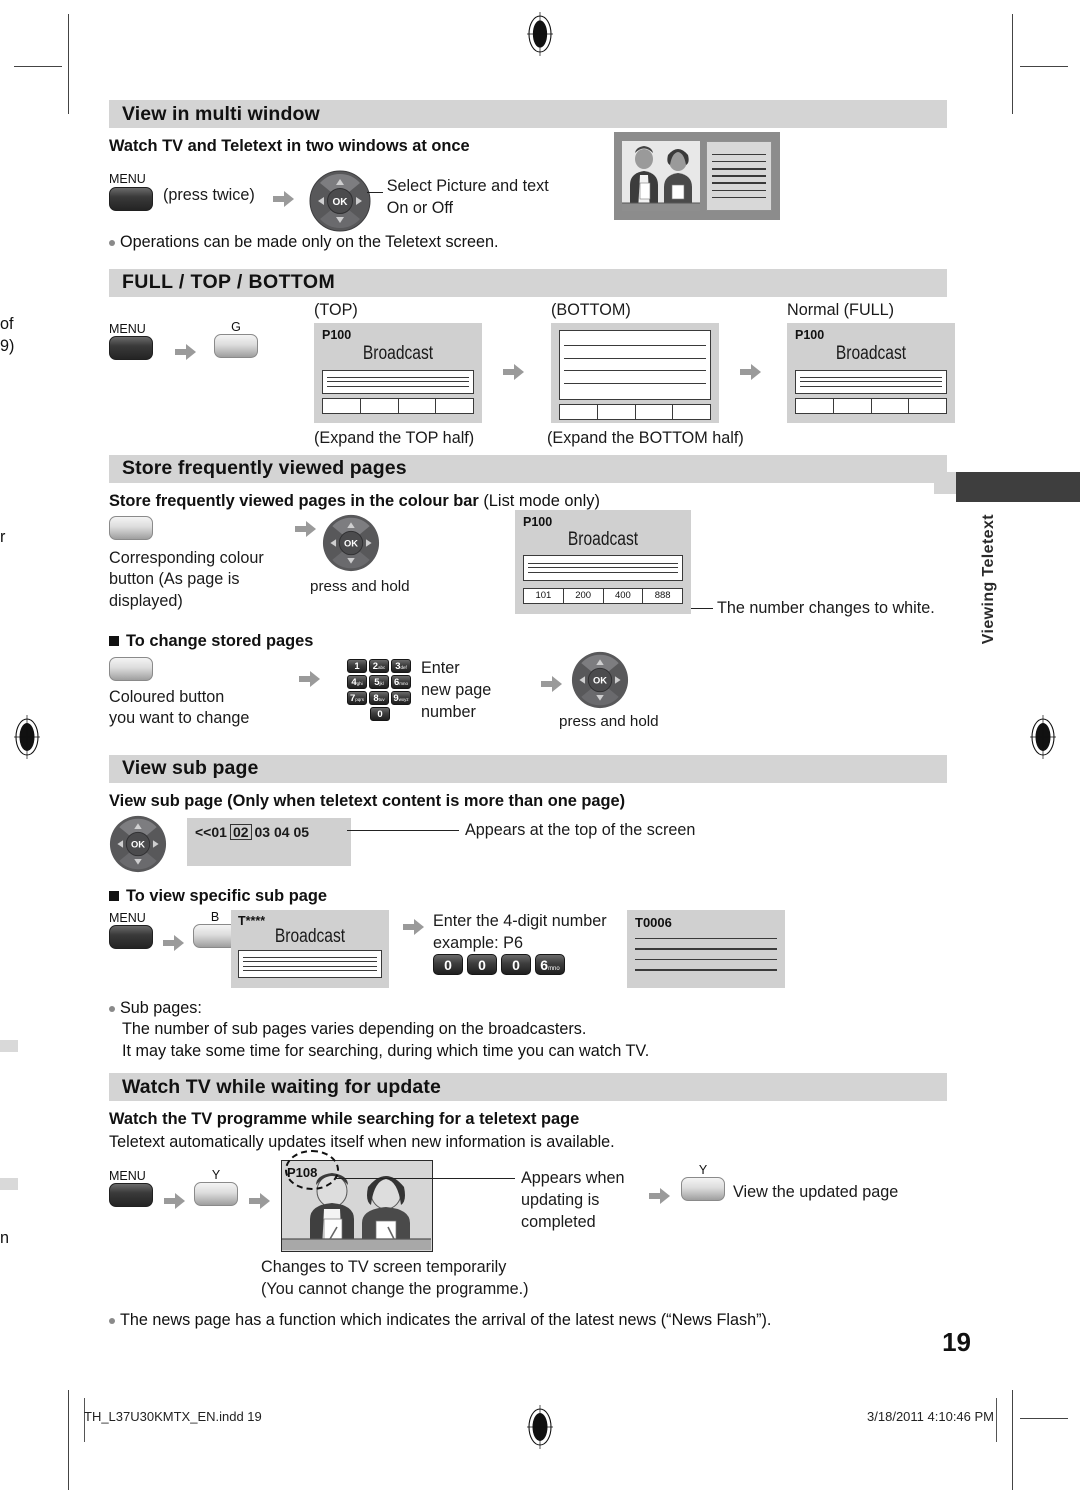 This screenshot has width=1080, height=1490. I want to click on yellow-button-view-updated: Y, so click(703, 1183).